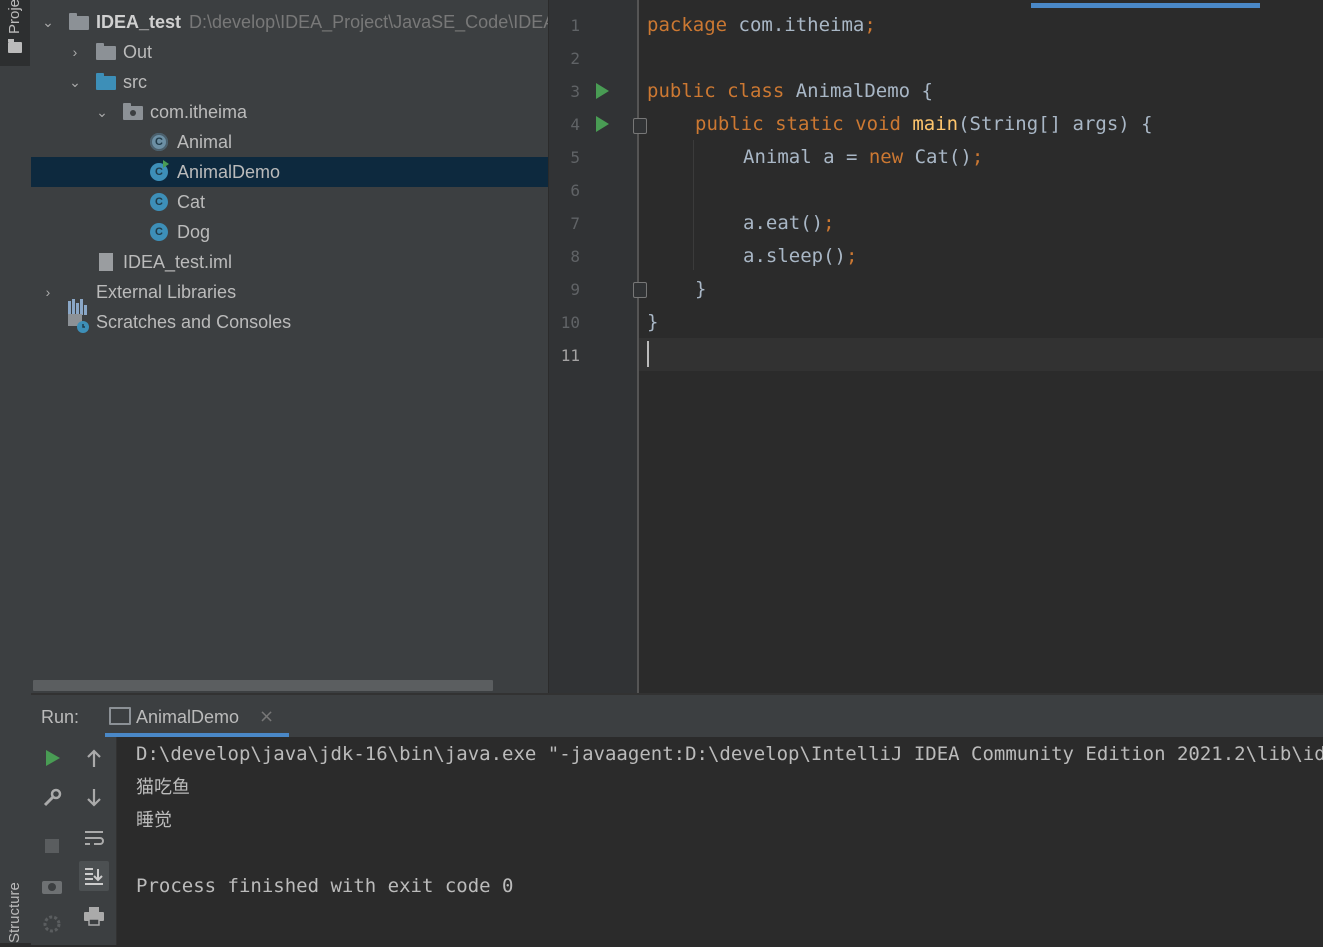 This screenshot has height=947, width=1323. I want to click on current-line-highlight, so click(981, 354).